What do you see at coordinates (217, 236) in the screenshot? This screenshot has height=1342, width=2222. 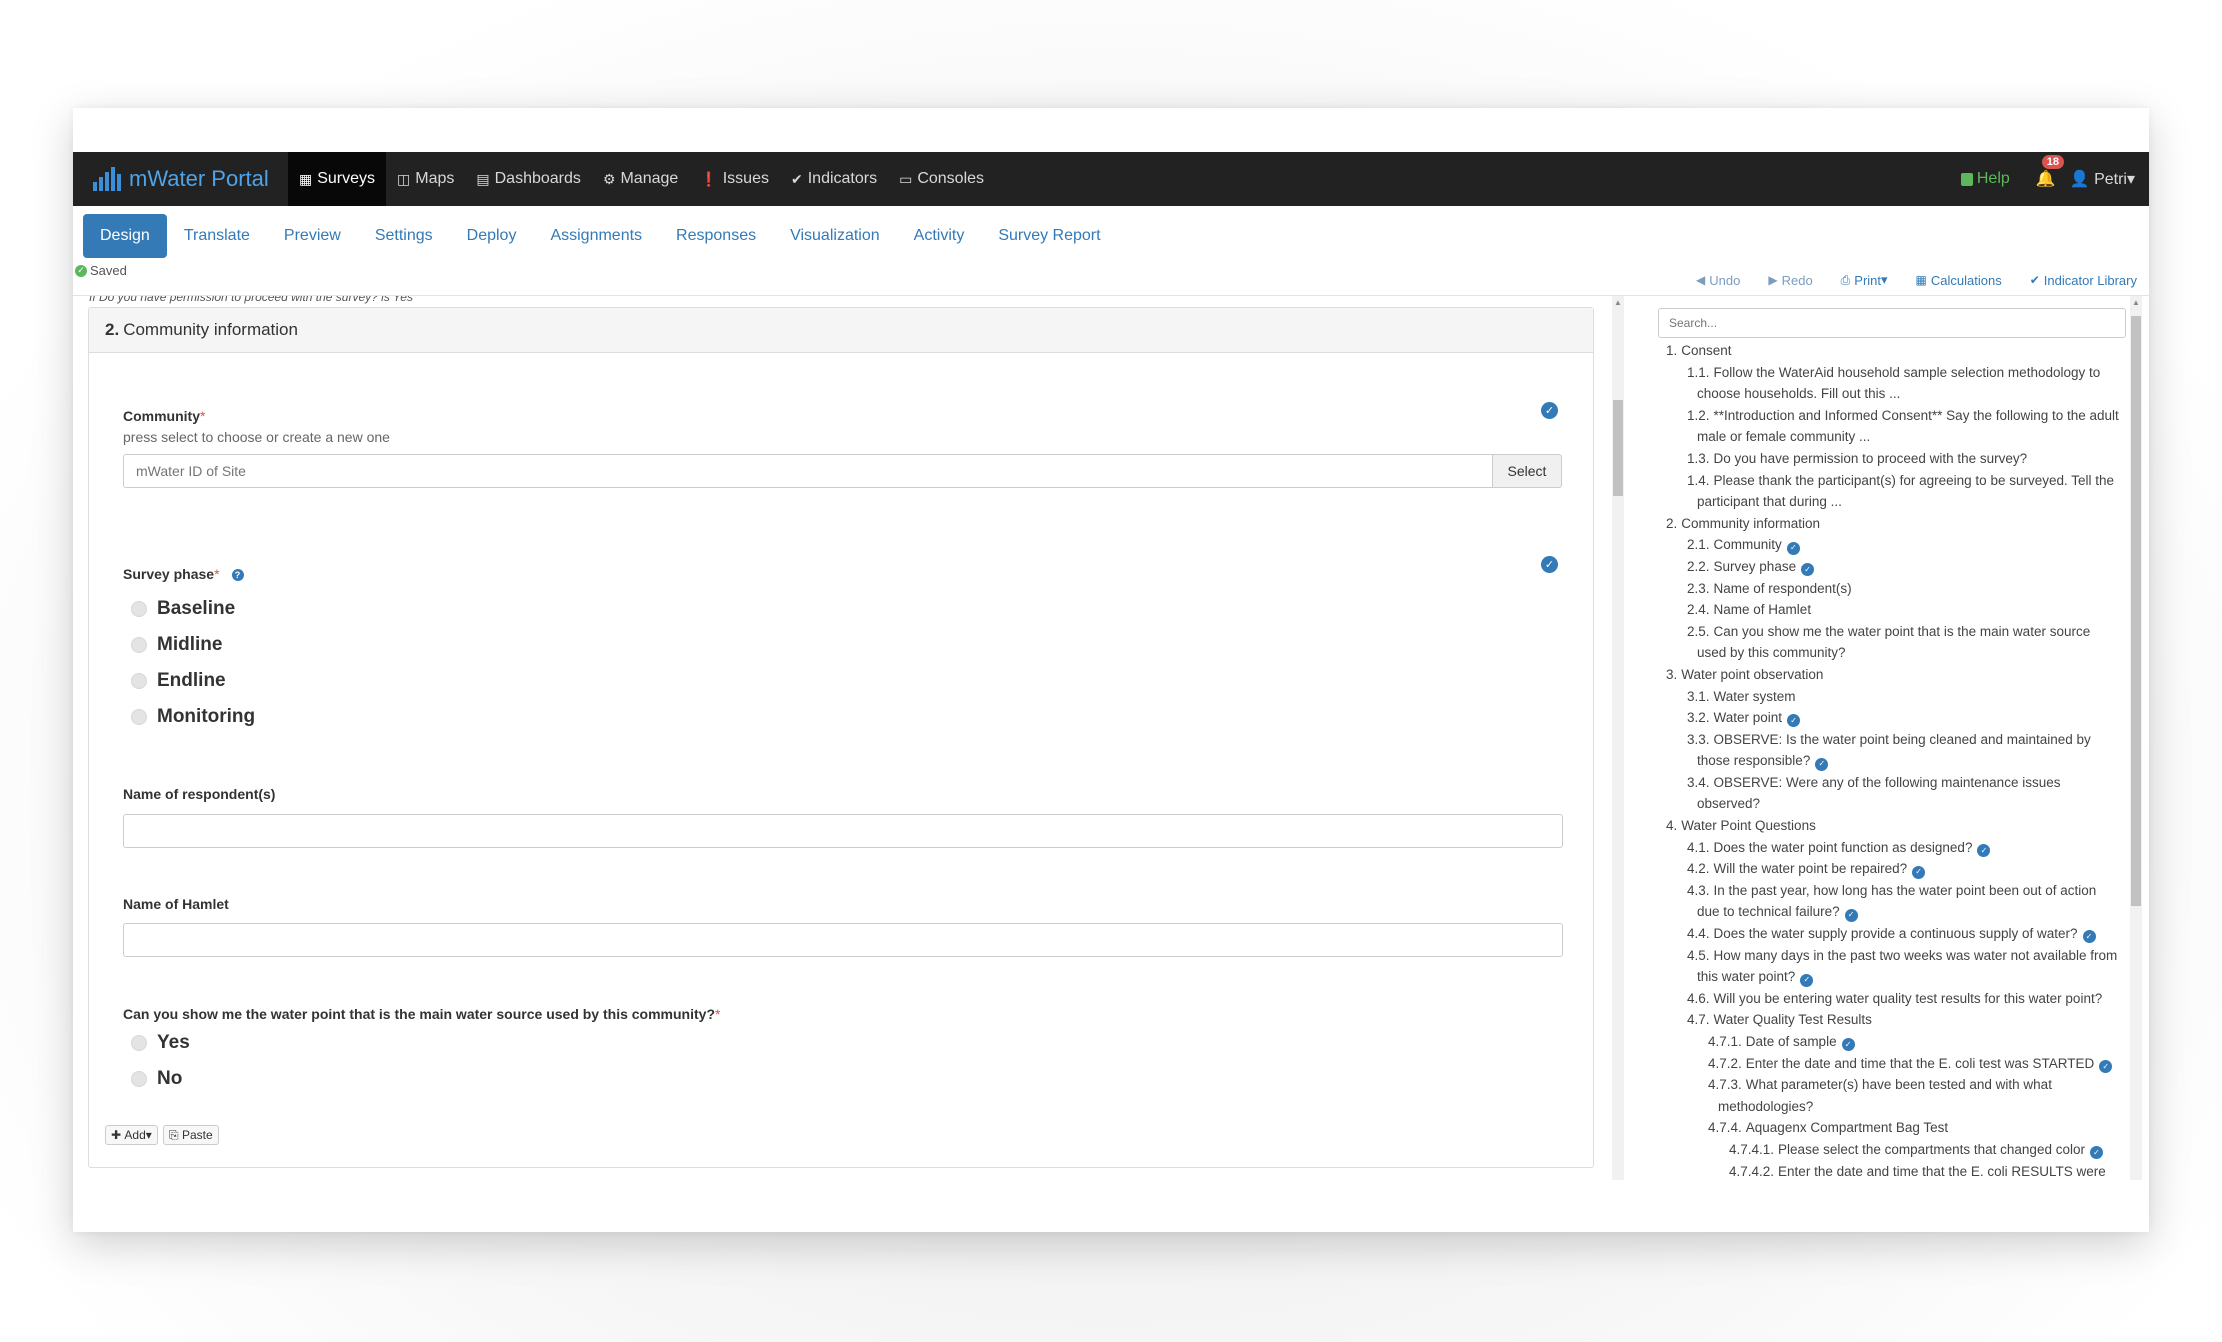 I see `tab-translate: Translate` at bounding box center [217, 236].